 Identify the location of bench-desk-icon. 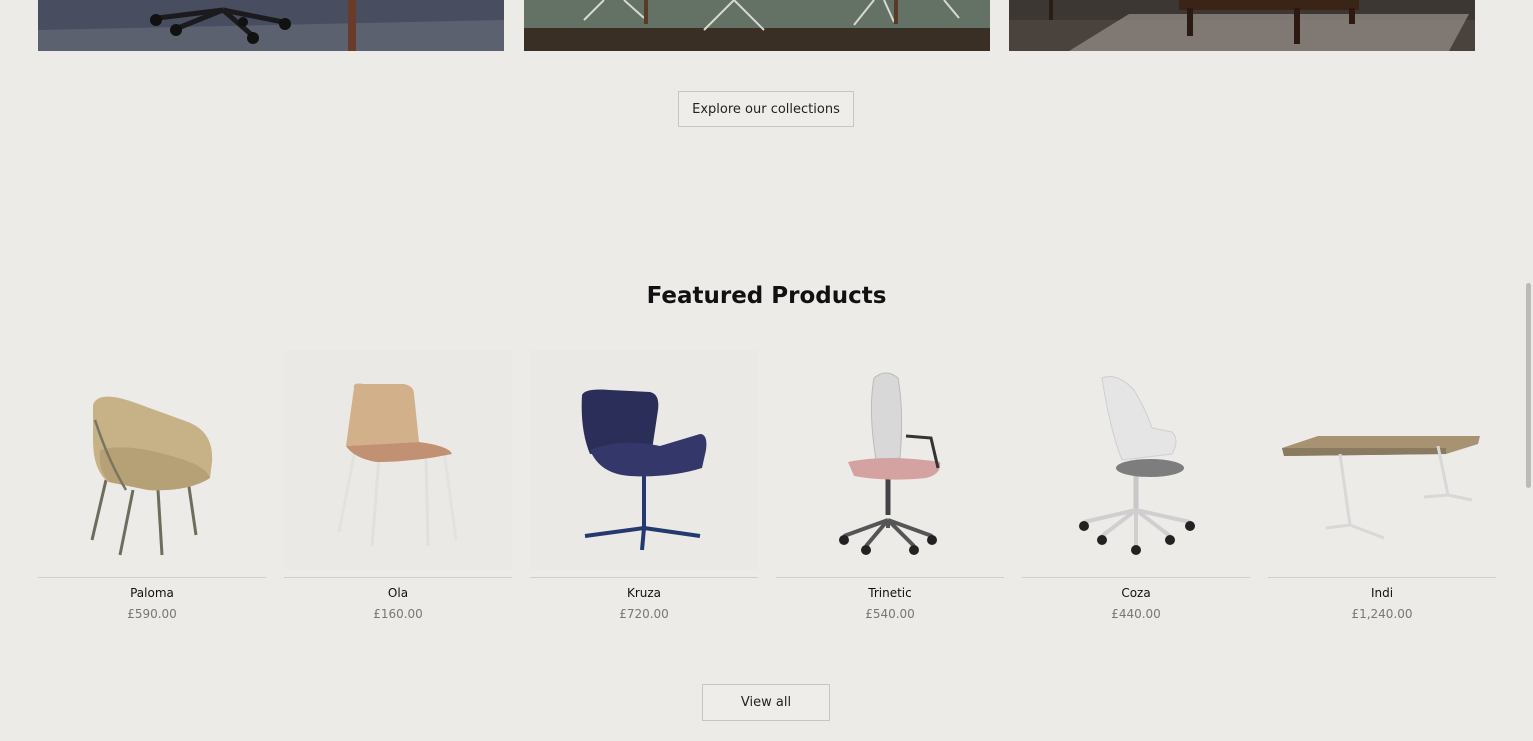
(1381, 488).